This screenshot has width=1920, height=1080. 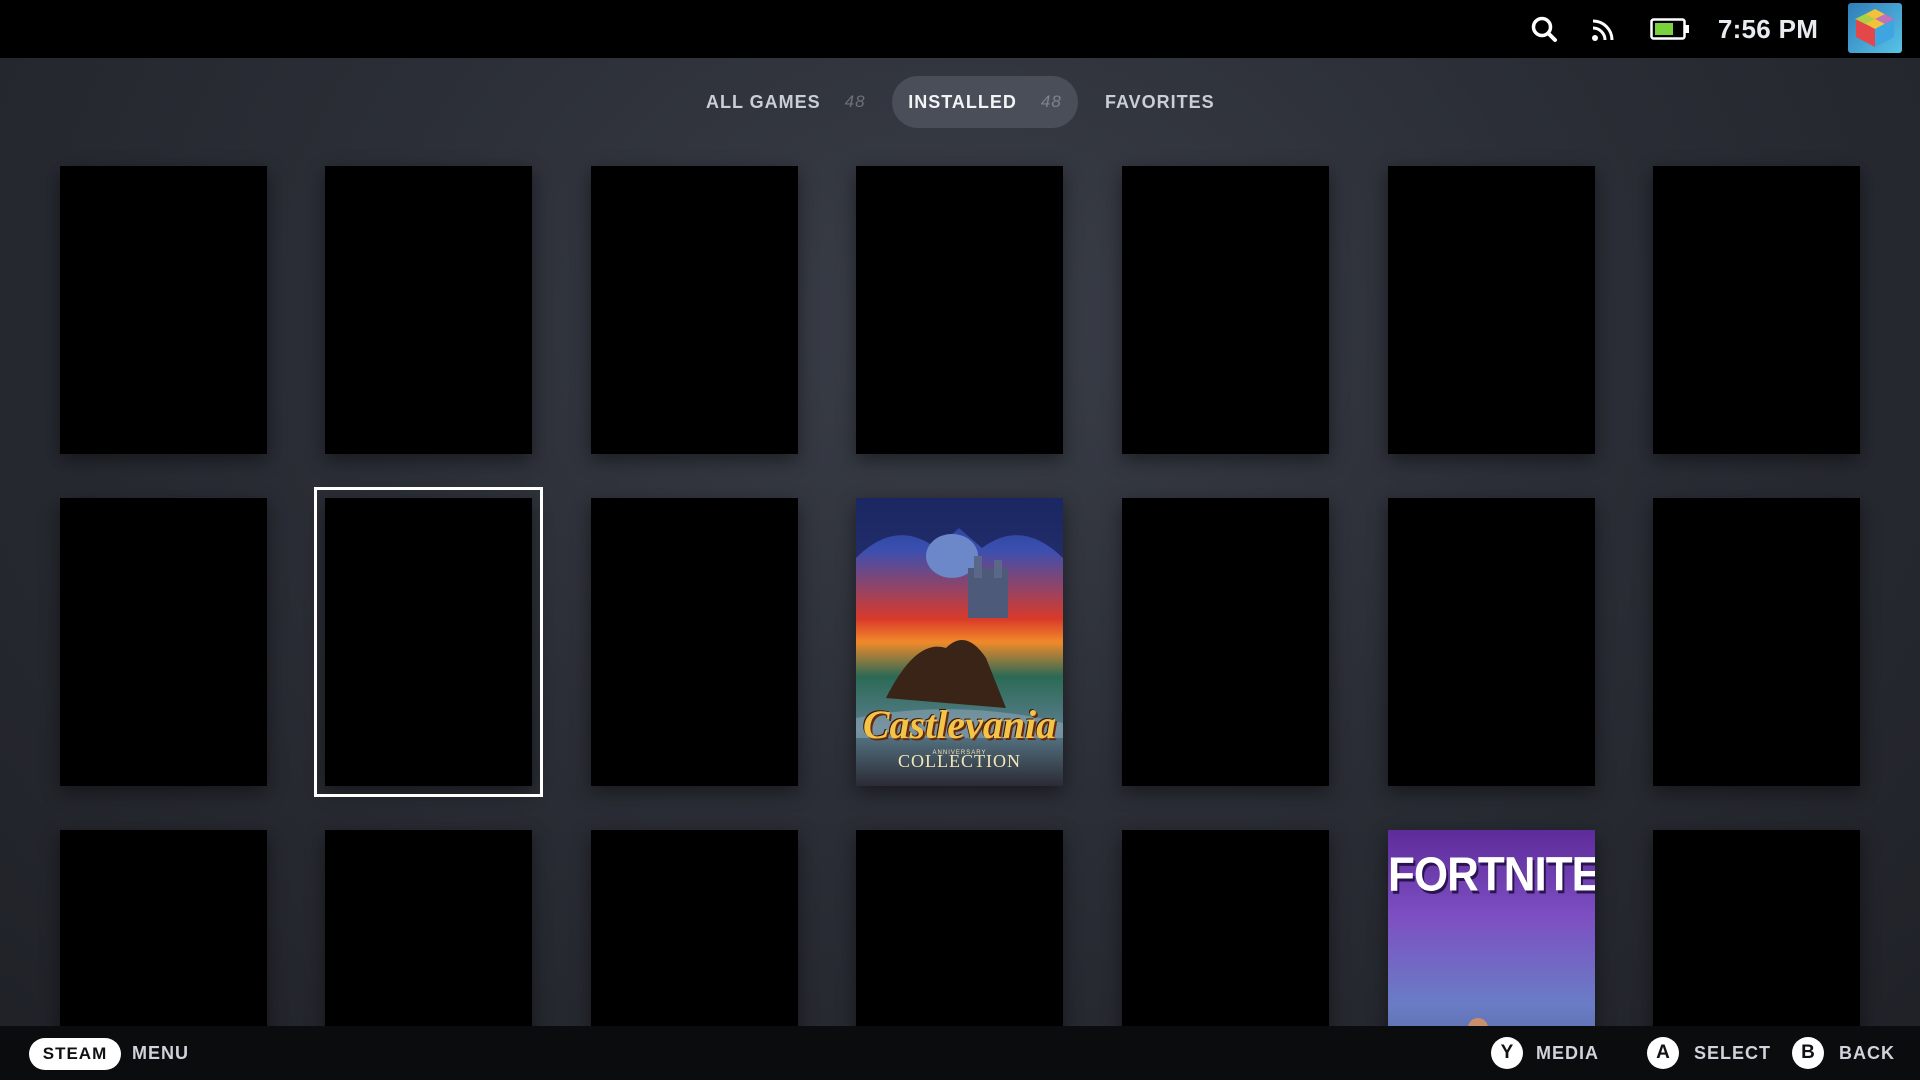 I want to click on avatar, so click(x=1875, y=28).